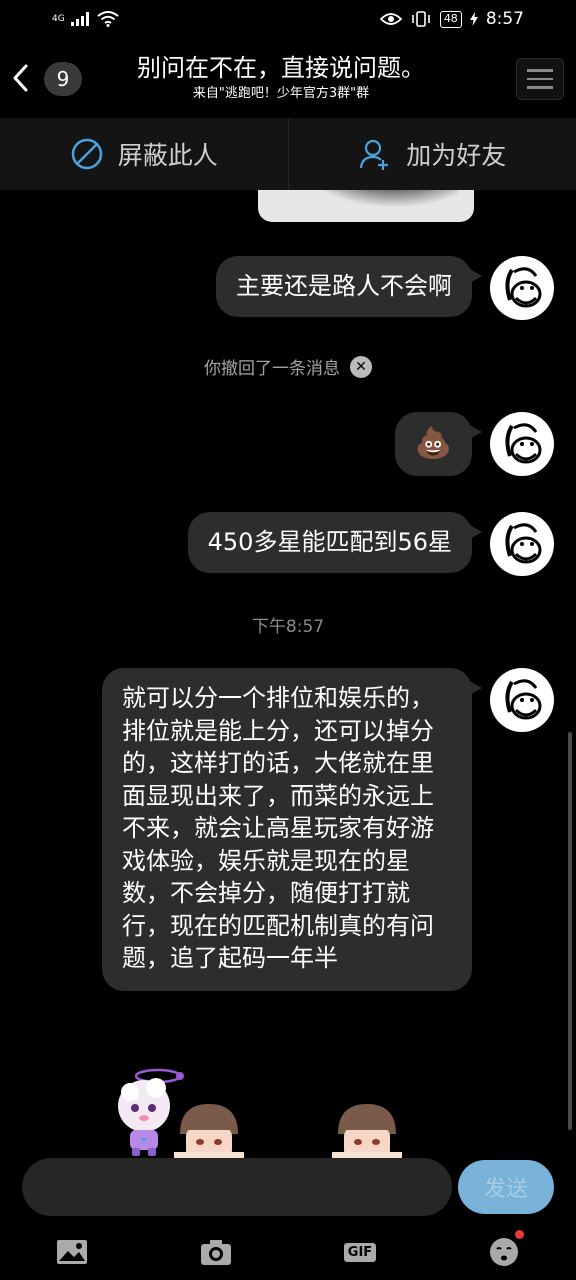 The image size is (576, 1280). Describe the element at coordinates (108, 19) in the screenshot. I see `wifi-icon` at that location.